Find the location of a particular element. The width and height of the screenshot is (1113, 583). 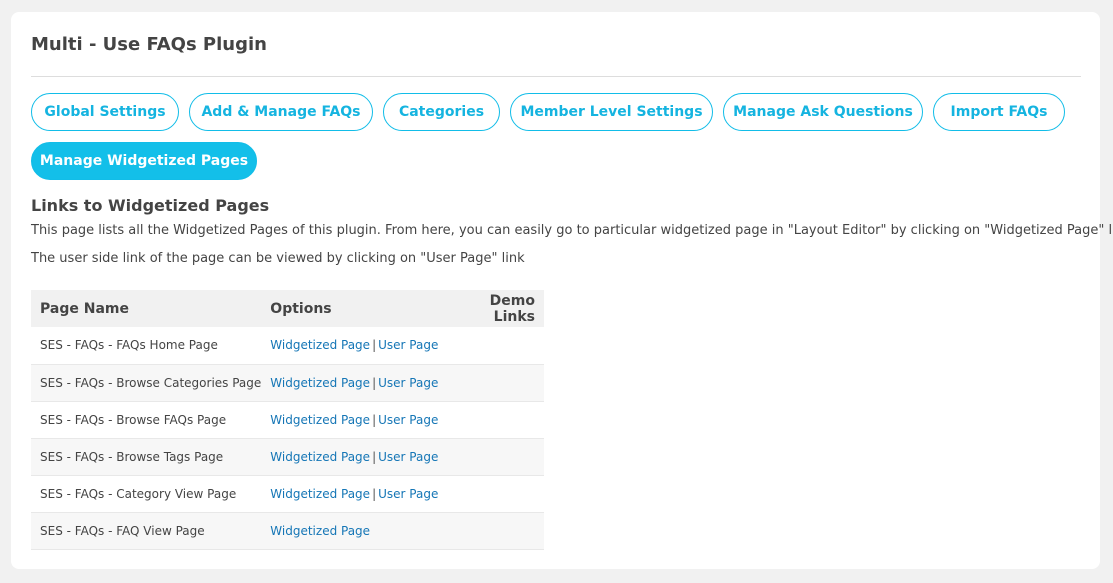

page-name-cell: SES - FAQs - Category View Page is located at coordinates (146, 494).